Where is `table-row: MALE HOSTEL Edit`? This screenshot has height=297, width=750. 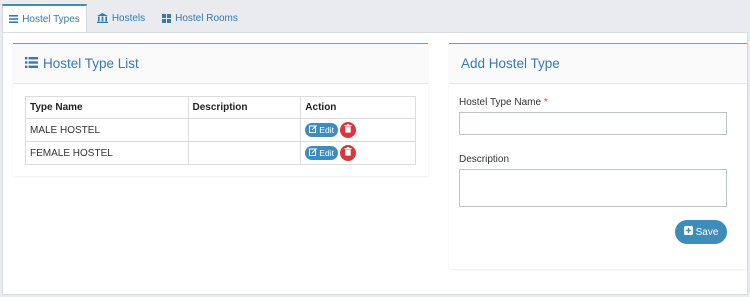
table-row: MALE HOSTEL Edit is located at coordinates (220, 130).